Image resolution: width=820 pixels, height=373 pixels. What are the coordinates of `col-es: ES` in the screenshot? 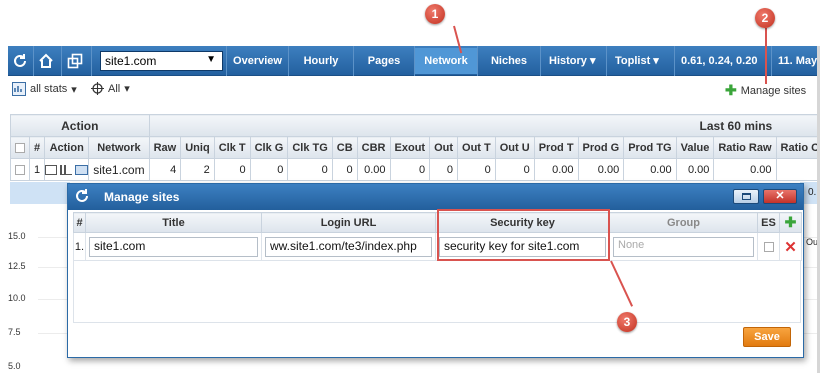 It's located at (768, 222).